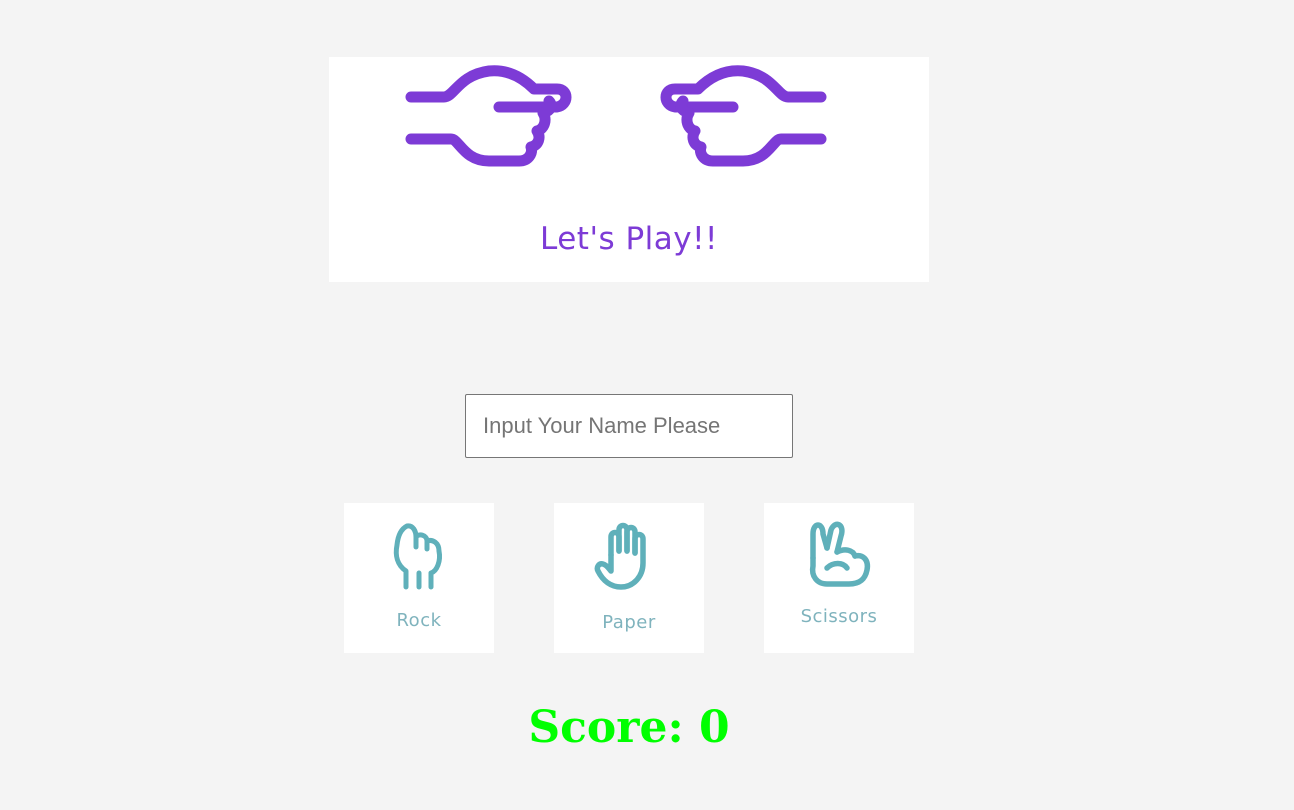 The image size is (1294, 810). Describe the element at coordinates (620, 556) in the screenshot. I see `open-hand-icon` at that location.